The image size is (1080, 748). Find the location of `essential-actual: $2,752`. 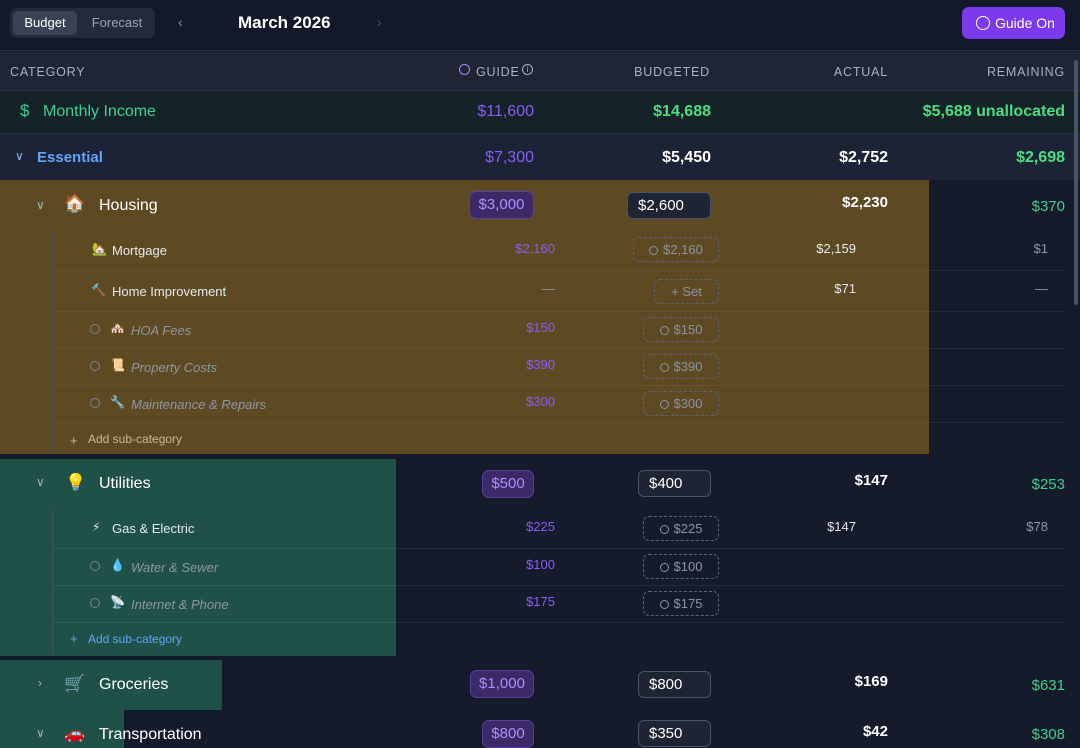

essential-actual: $2,752 is located at coordinates (863, 157).